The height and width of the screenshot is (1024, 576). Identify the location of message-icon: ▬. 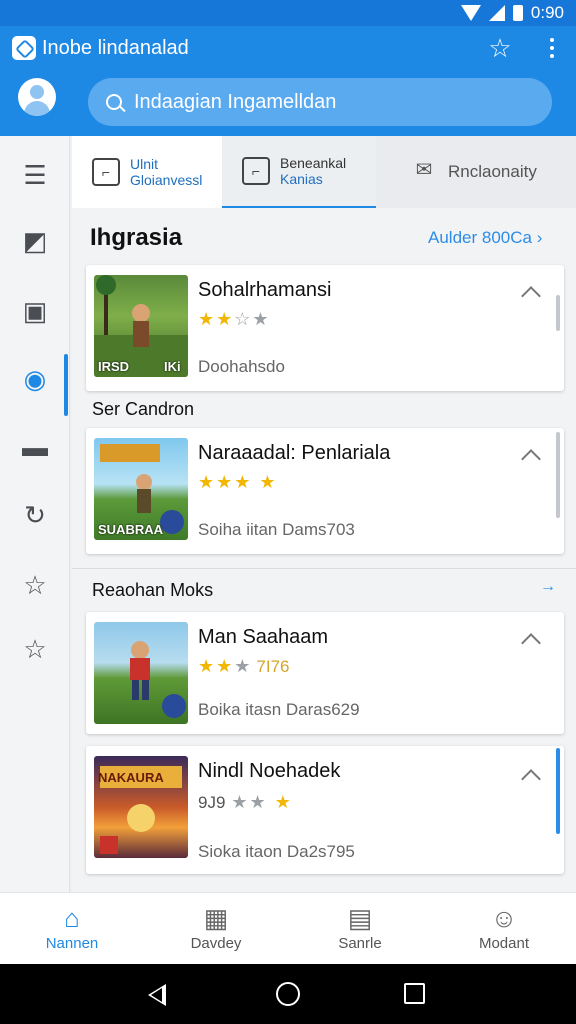
(35, 447).